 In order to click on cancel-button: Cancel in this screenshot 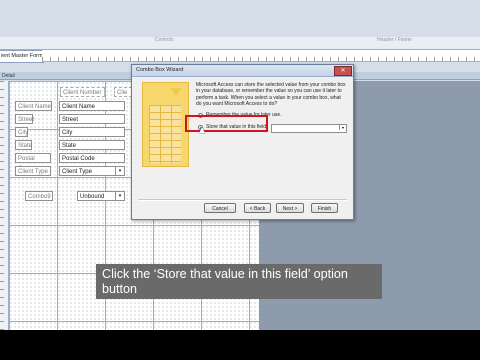, I will do `click(220, 208)`.